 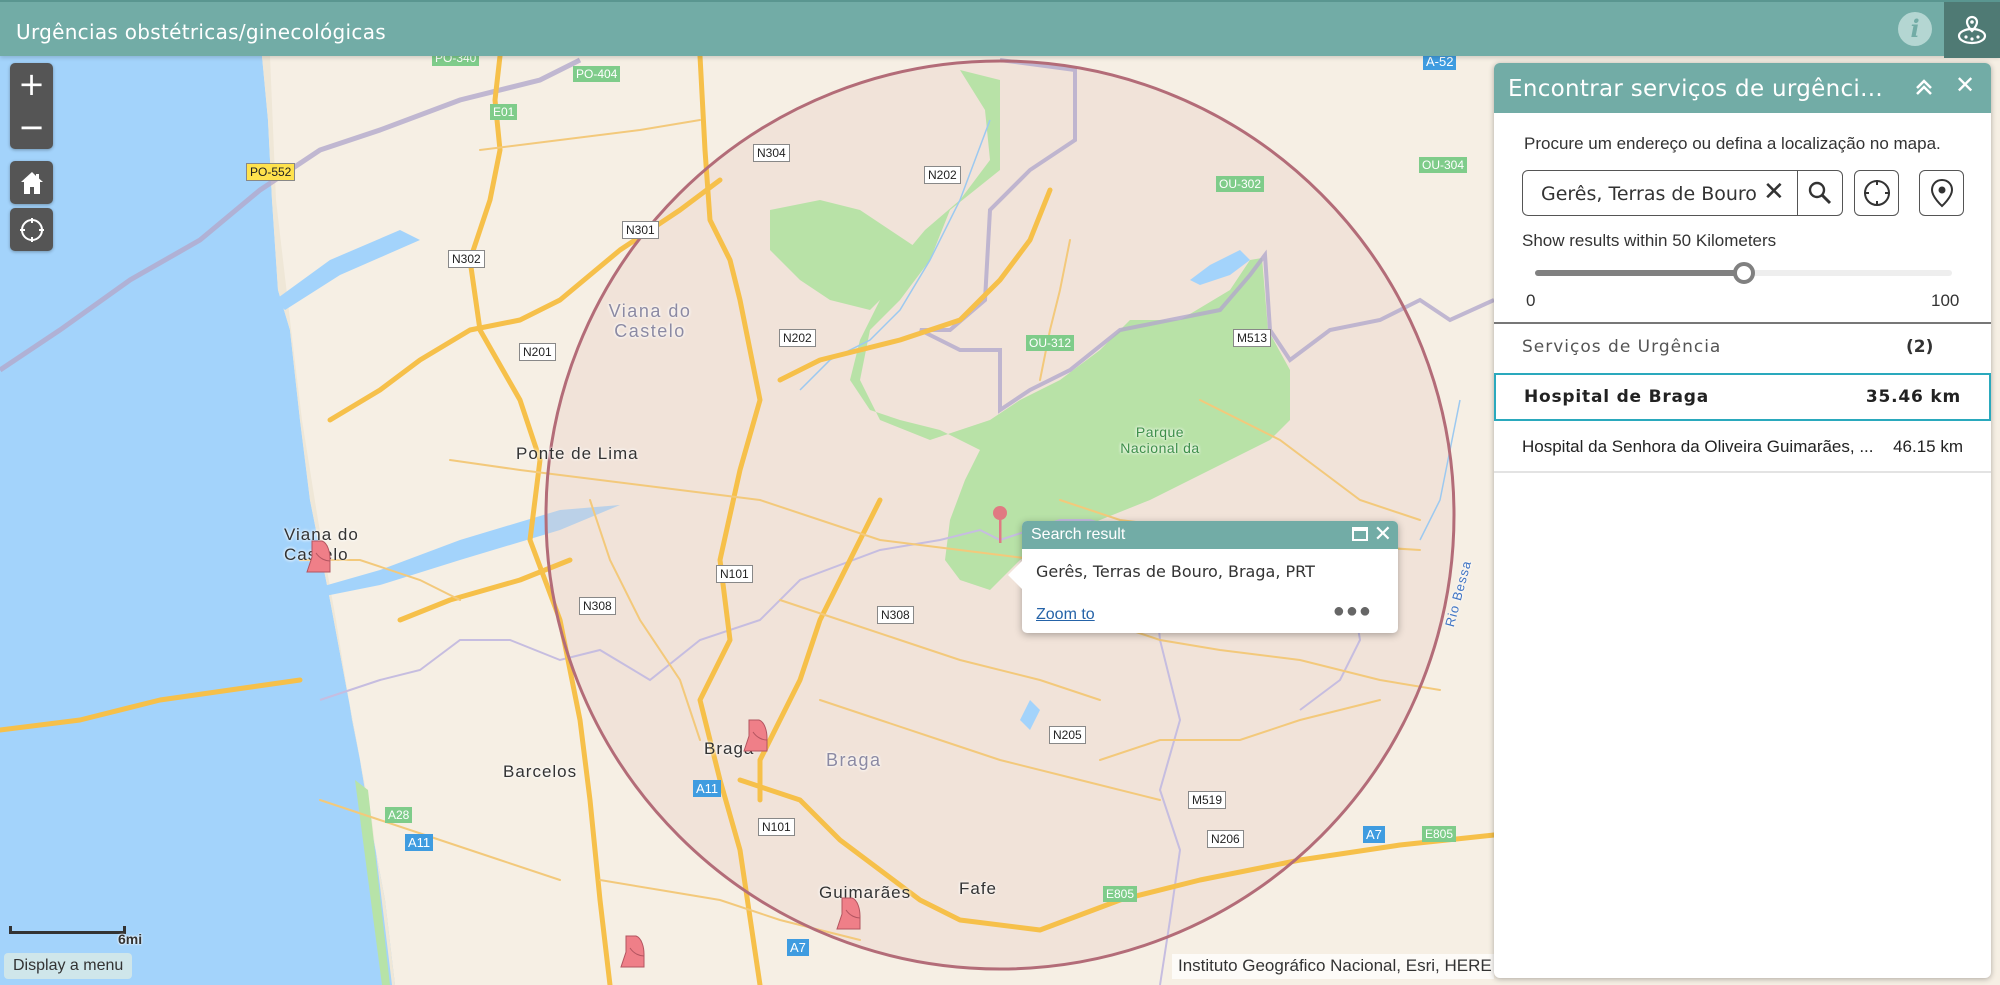 What do you see at coordinates (865, 892) in the screenshot?
I see `place-label: Guimarães` at bounding box center [865, 892].